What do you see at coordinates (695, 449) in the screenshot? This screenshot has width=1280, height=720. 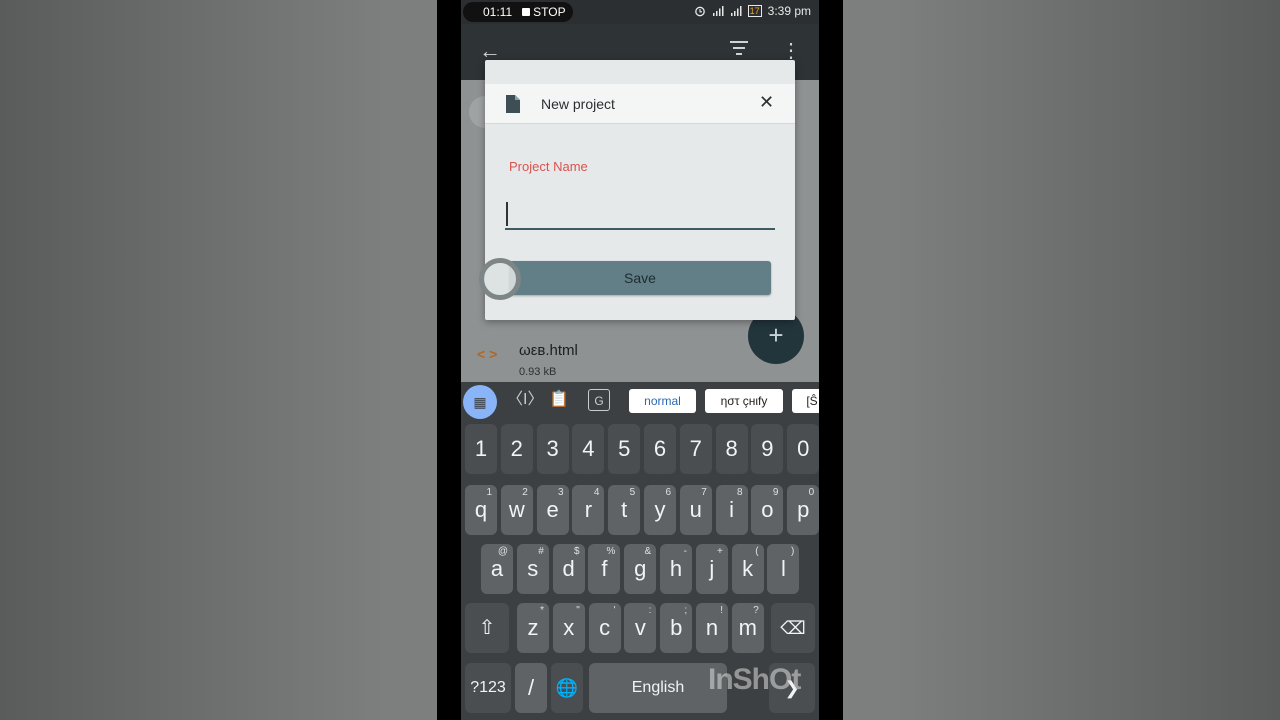 I see `number-key-7: 7` at bounding box center [695, 449].